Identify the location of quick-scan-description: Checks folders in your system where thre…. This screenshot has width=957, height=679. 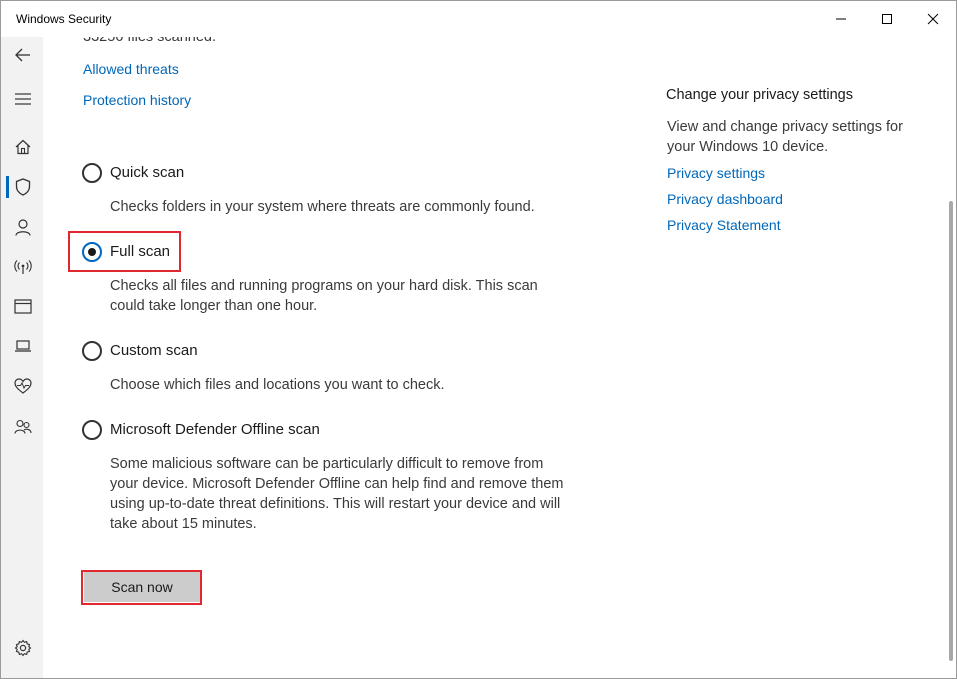
(322, 207).